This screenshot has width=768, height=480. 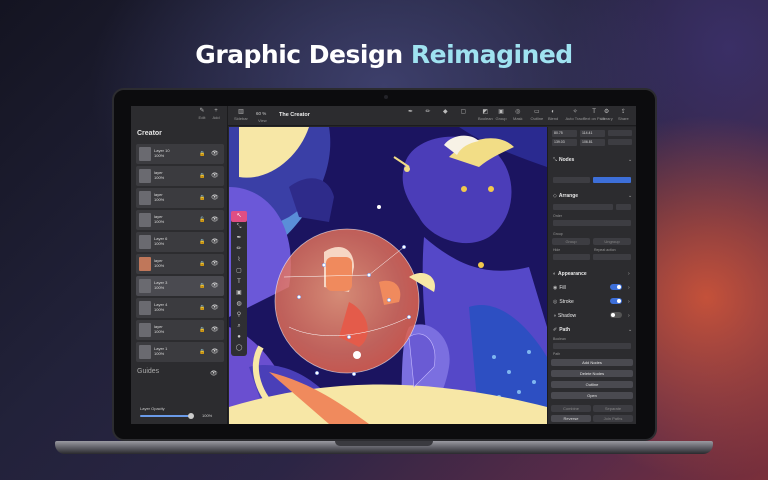 I want to click on eyedropper-icon: ⚲, so click(x=239, y=315).